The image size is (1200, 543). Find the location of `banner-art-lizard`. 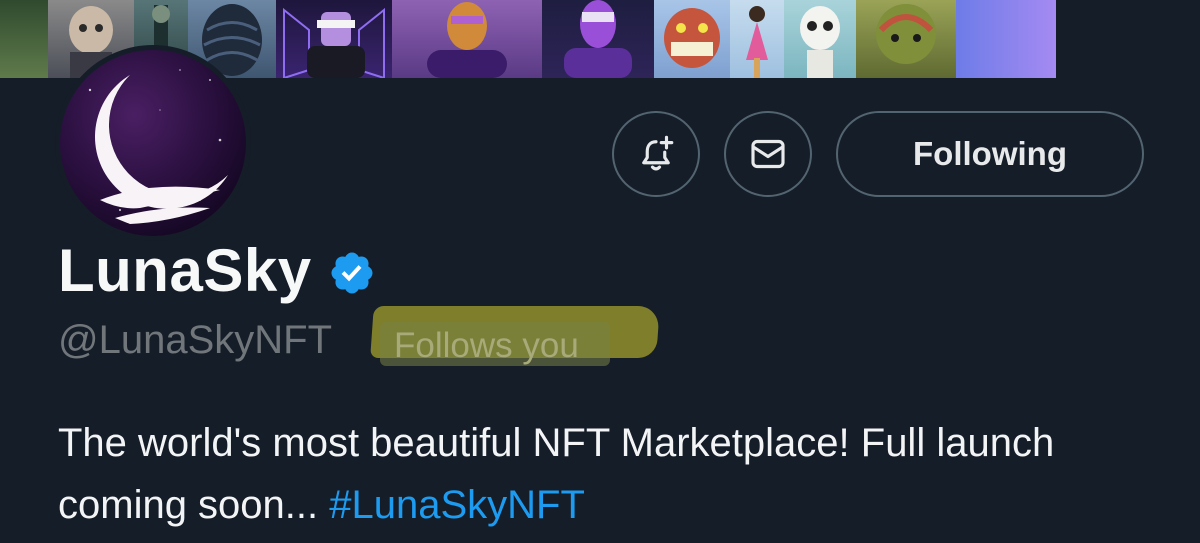

banner-art-lizard is located at coordinates (906, 39).